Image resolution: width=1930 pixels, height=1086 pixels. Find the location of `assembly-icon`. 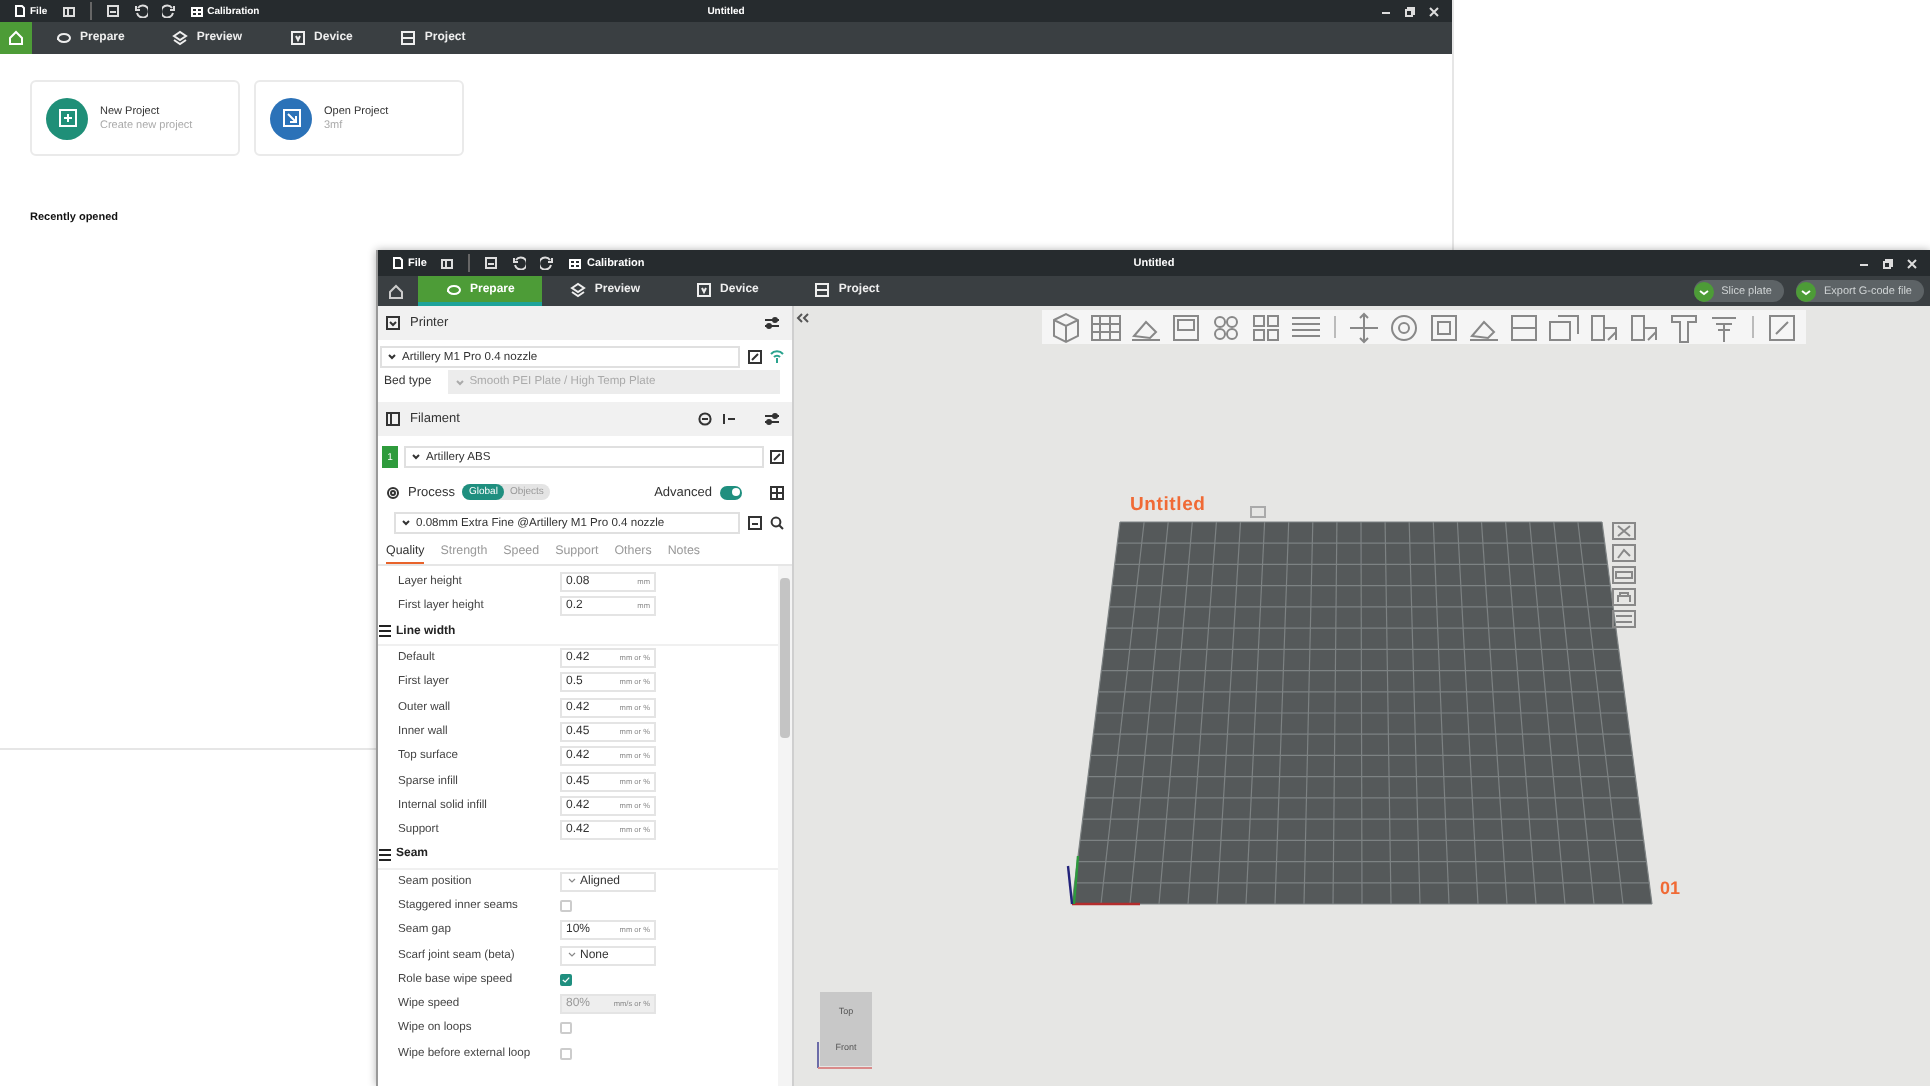

assembly-icon is located at coordinates (1782, 327).